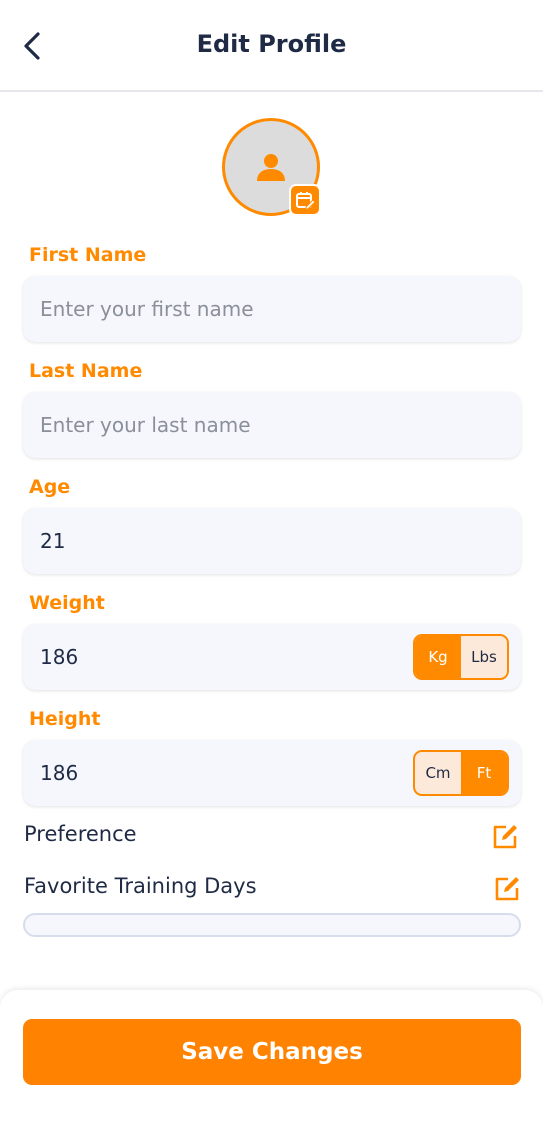  What do you see at coordinates (80, 834) in the screenshot?
I see `preference-label: Preference` at bounding box center [80, 834].